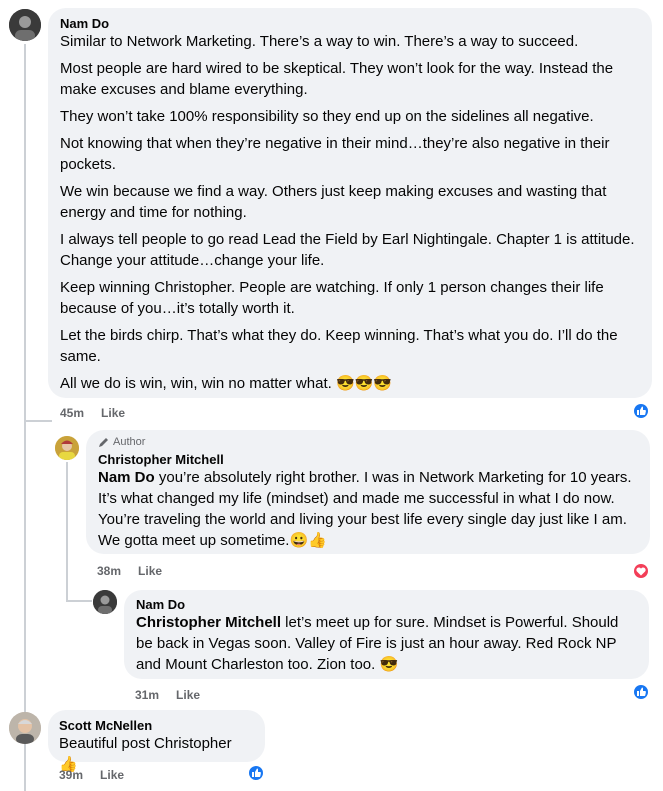 The image size is (663, 791). Describe the element at coordinates (91, 775) in the screenshot. I see `comment-meta: 39m Like` at that location.